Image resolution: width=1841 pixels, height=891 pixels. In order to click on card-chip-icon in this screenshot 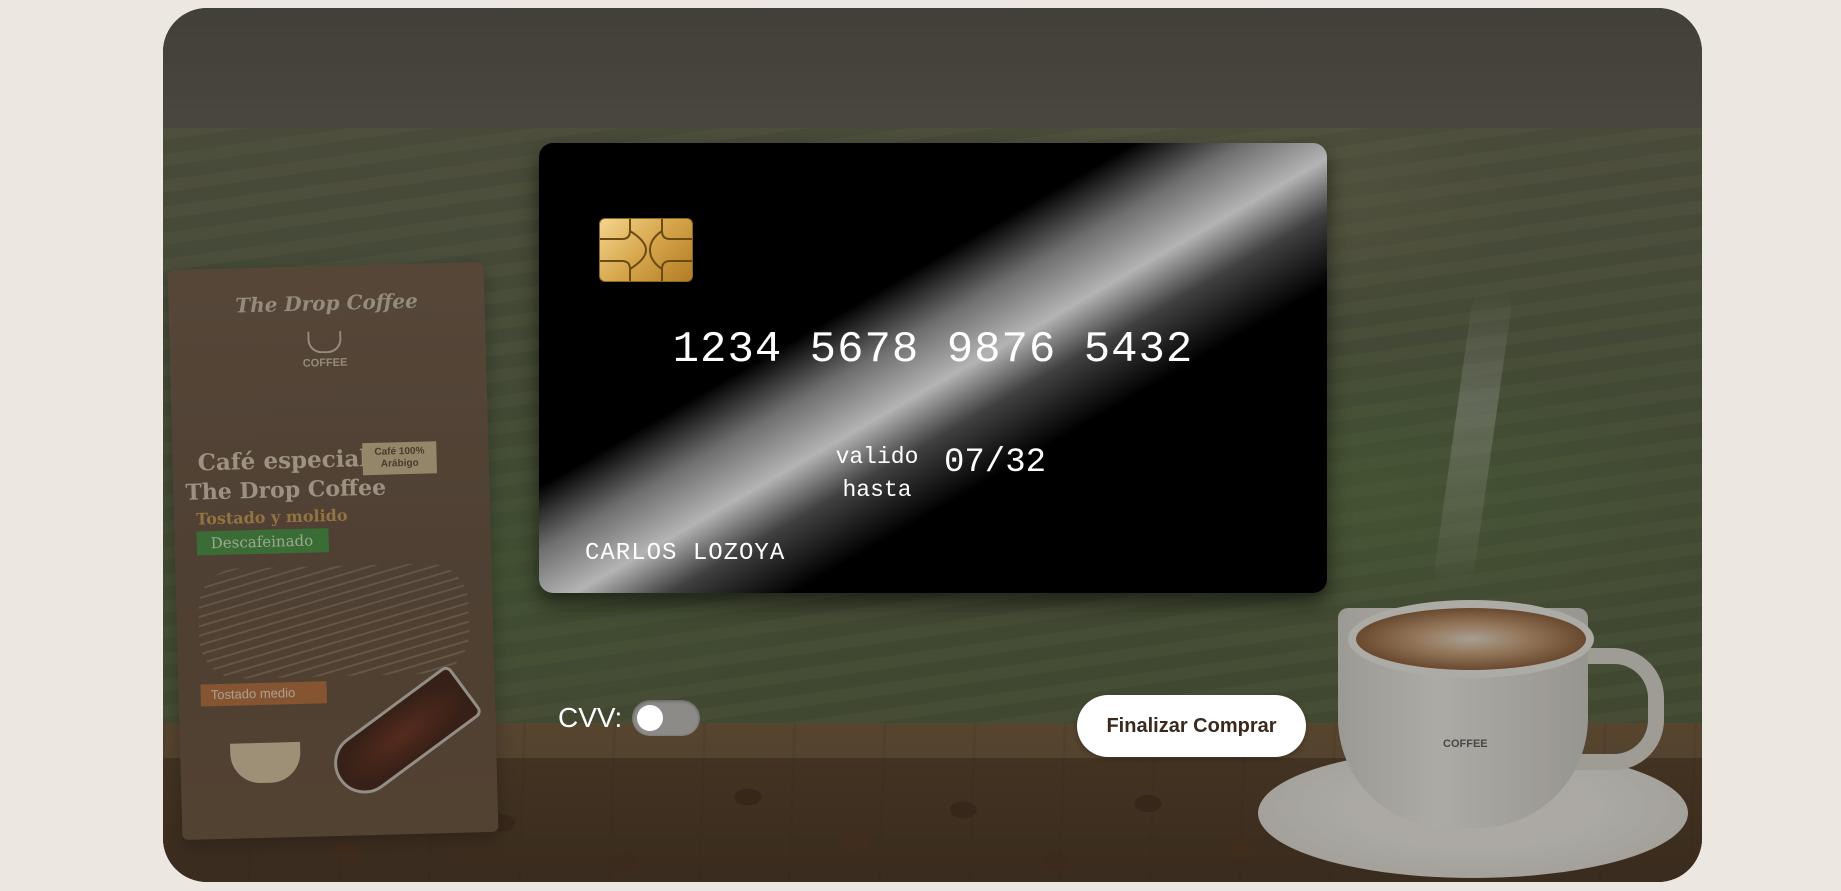, I will do `click(646, 250)`.